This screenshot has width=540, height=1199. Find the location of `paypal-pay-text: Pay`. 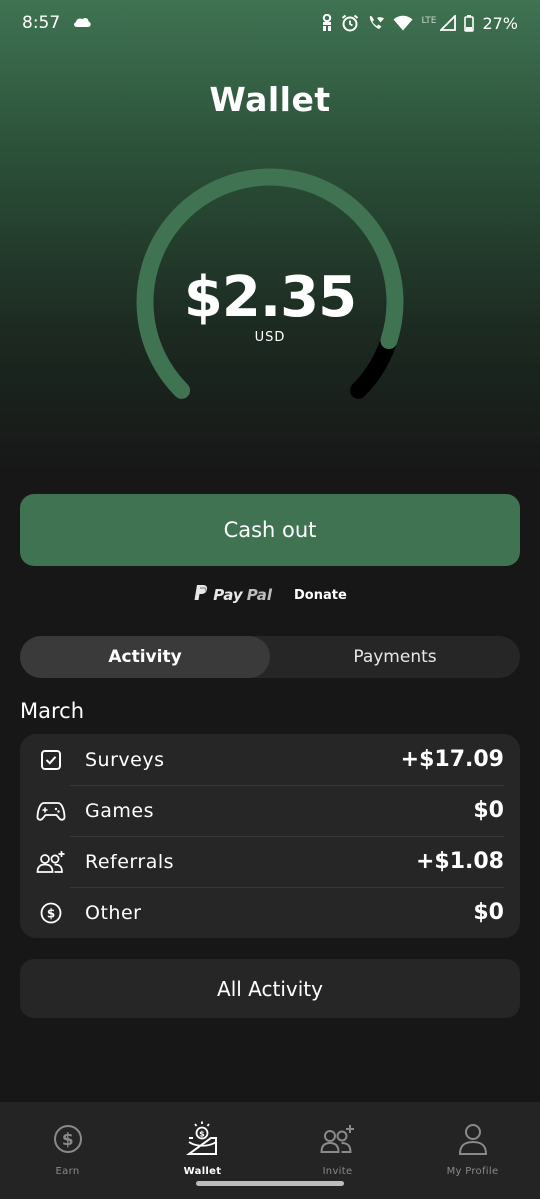

paypal-pay-text: Pay is located at coordinates (228, 595).